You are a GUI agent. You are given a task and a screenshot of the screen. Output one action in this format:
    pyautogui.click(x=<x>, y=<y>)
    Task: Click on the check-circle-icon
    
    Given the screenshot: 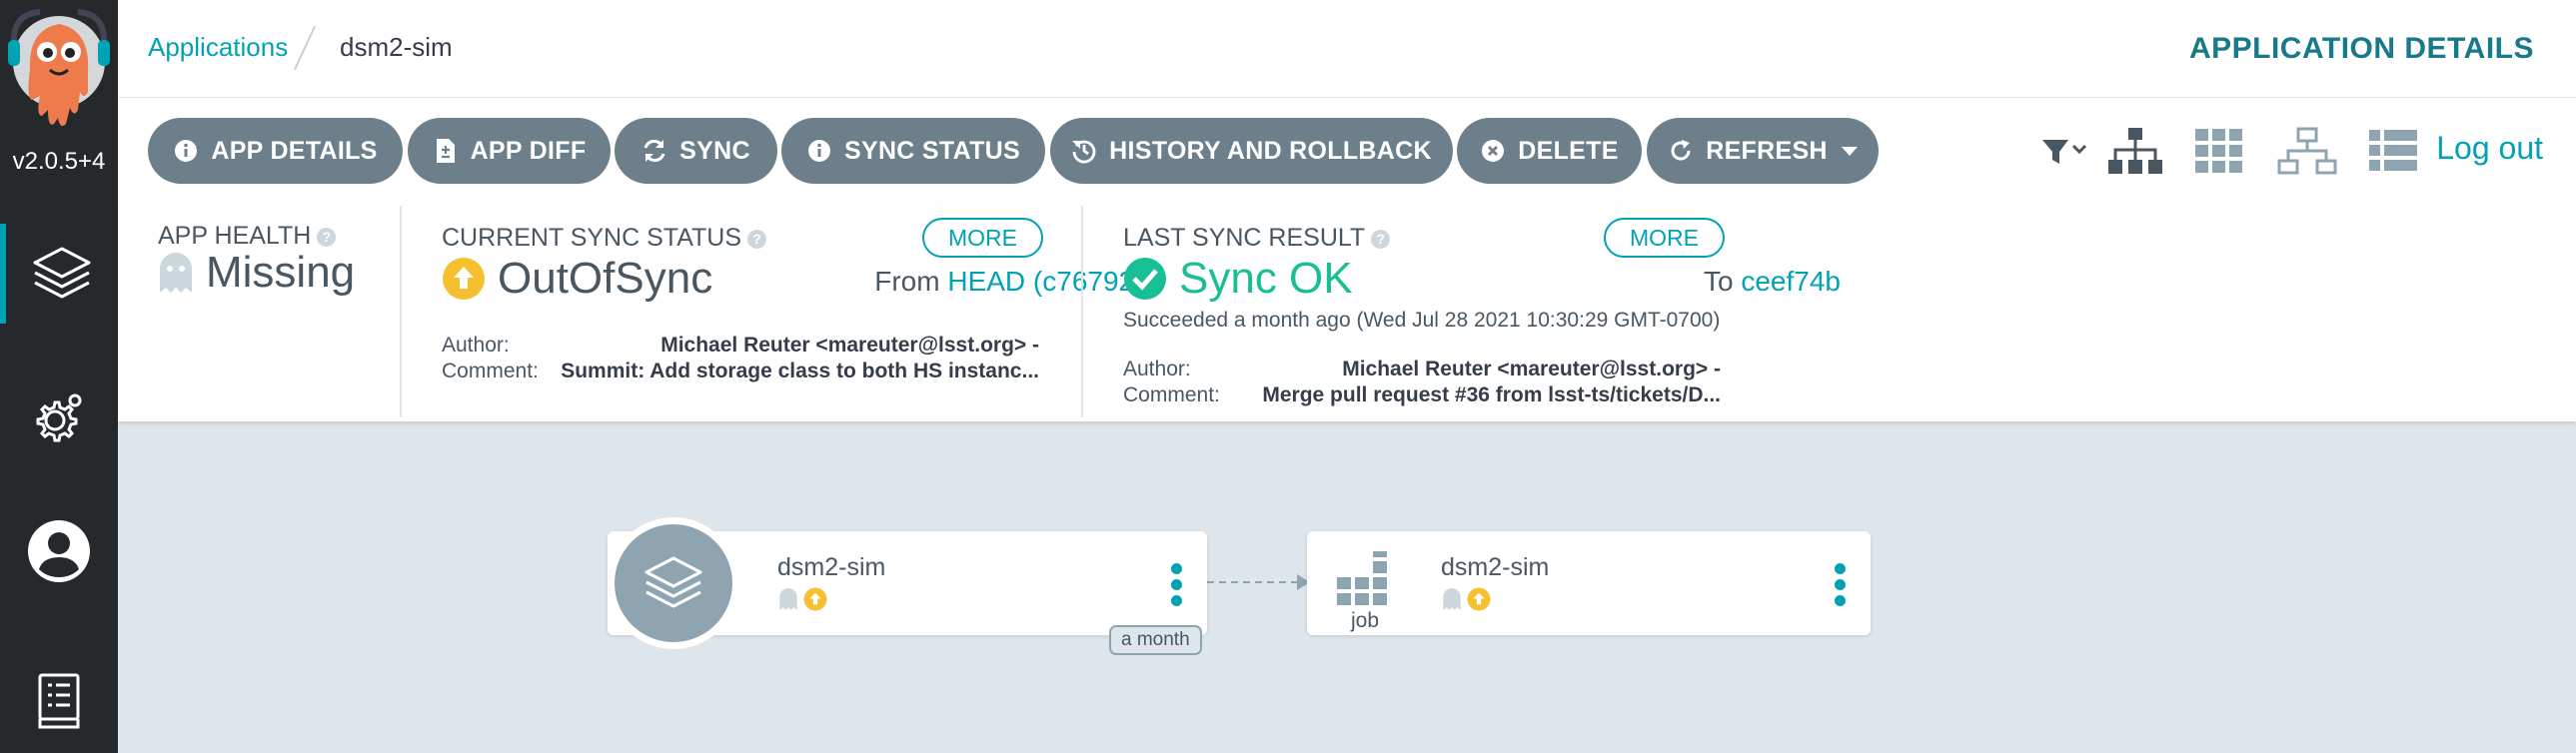 What is the action you would take?
    pyautogui.click(x=1145, y=279)
    